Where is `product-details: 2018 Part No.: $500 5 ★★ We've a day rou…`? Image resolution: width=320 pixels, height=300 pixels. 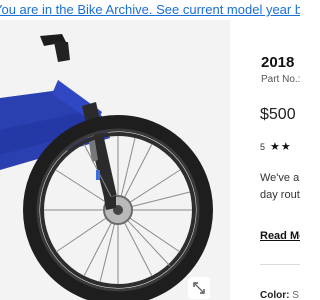 product-details: 2018 Part No.: $500 5 ★★ We've a day rou… is located at coordinates (277, 160).